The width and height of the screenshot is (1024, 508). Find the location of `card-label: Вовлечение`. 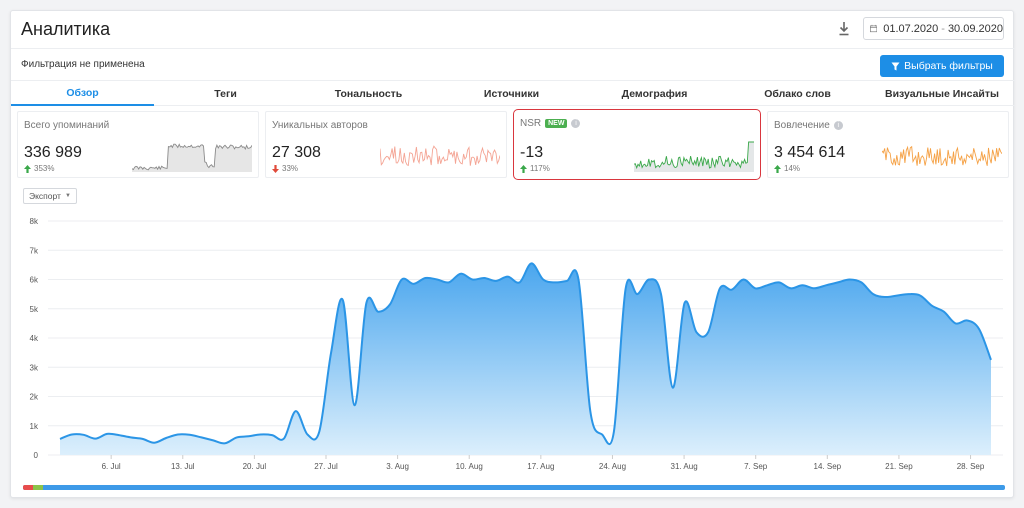

card-label: Вовлечение is located at coordinates (802, 125).